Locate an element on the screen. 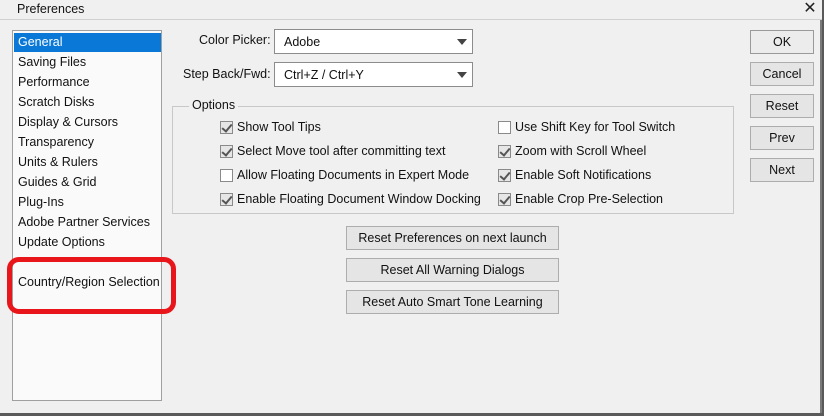  next-button: Next is located at coordinates (782, 170).